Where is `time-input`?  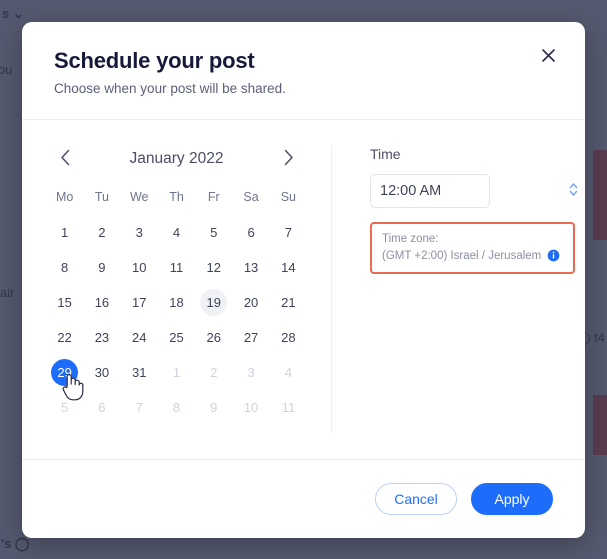 time-input is located at coordinates (473, 191).